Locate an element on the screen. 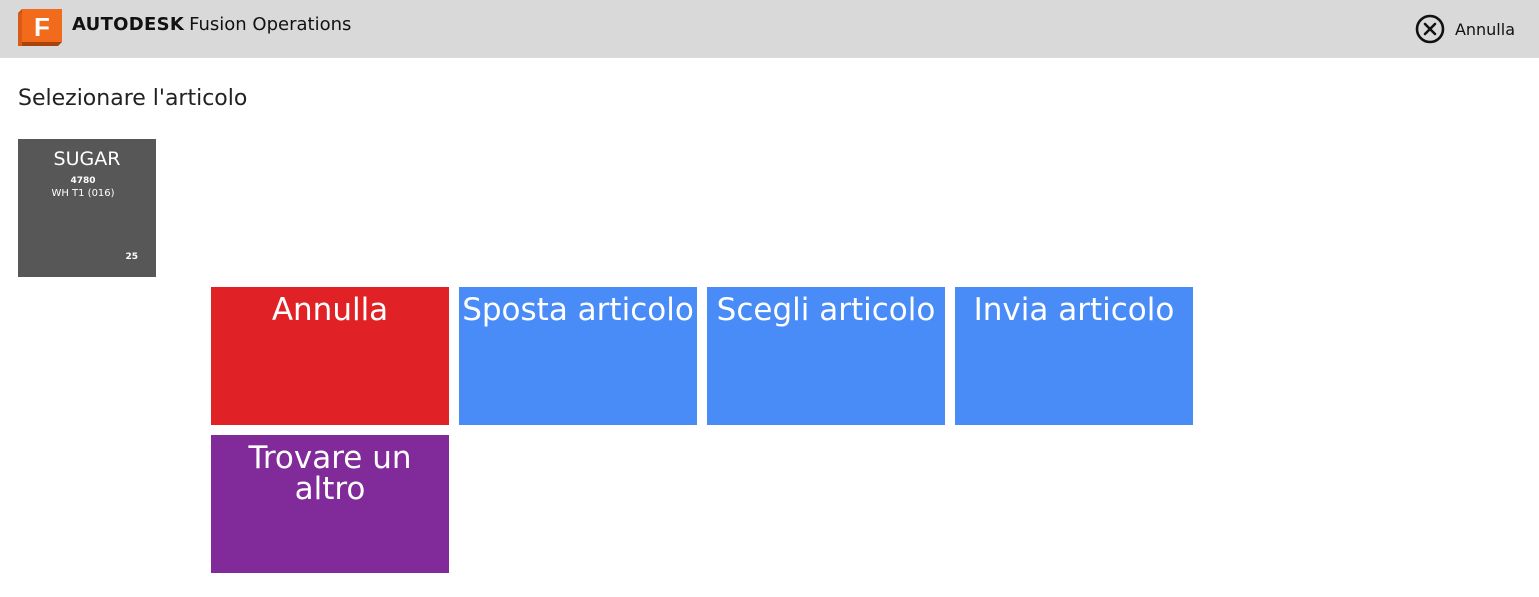 This screenshot has width=1539, height=597. brand-company: AUTODESK is located at coordinates (128, 24).